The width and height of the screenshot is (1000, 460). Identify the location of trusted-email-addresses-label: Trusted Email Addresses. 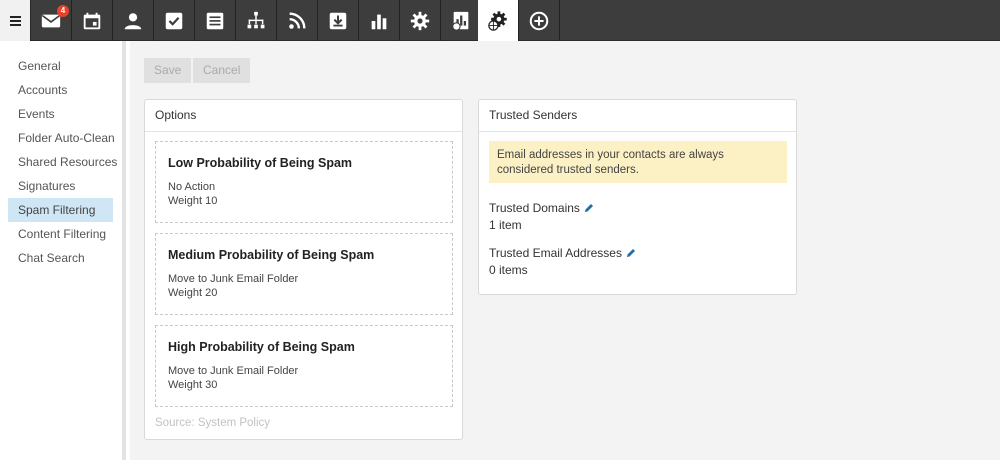
(555, 253).